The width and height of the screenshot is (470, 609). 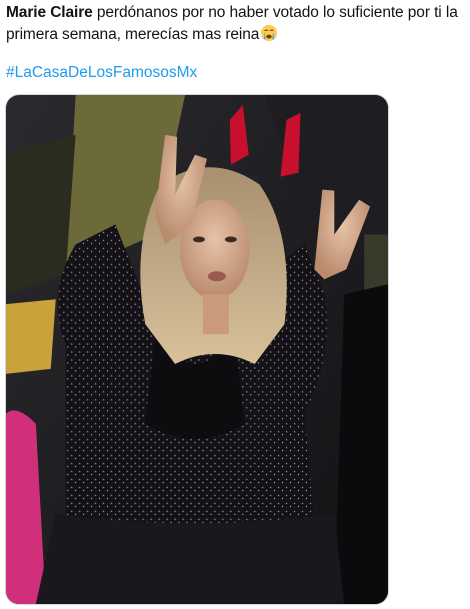 I want to click on hashtag-link: #LaCasaDeLosFamososMx, so click(x=101, y=73).